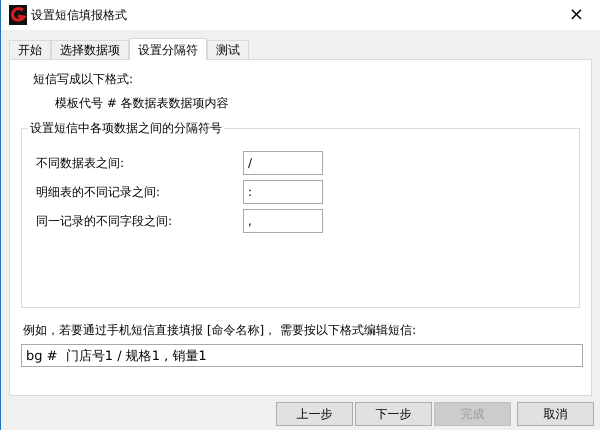 The height and width of the screenshot is (430, 600). I want to click on app-logo-icon, so click(18, 15).